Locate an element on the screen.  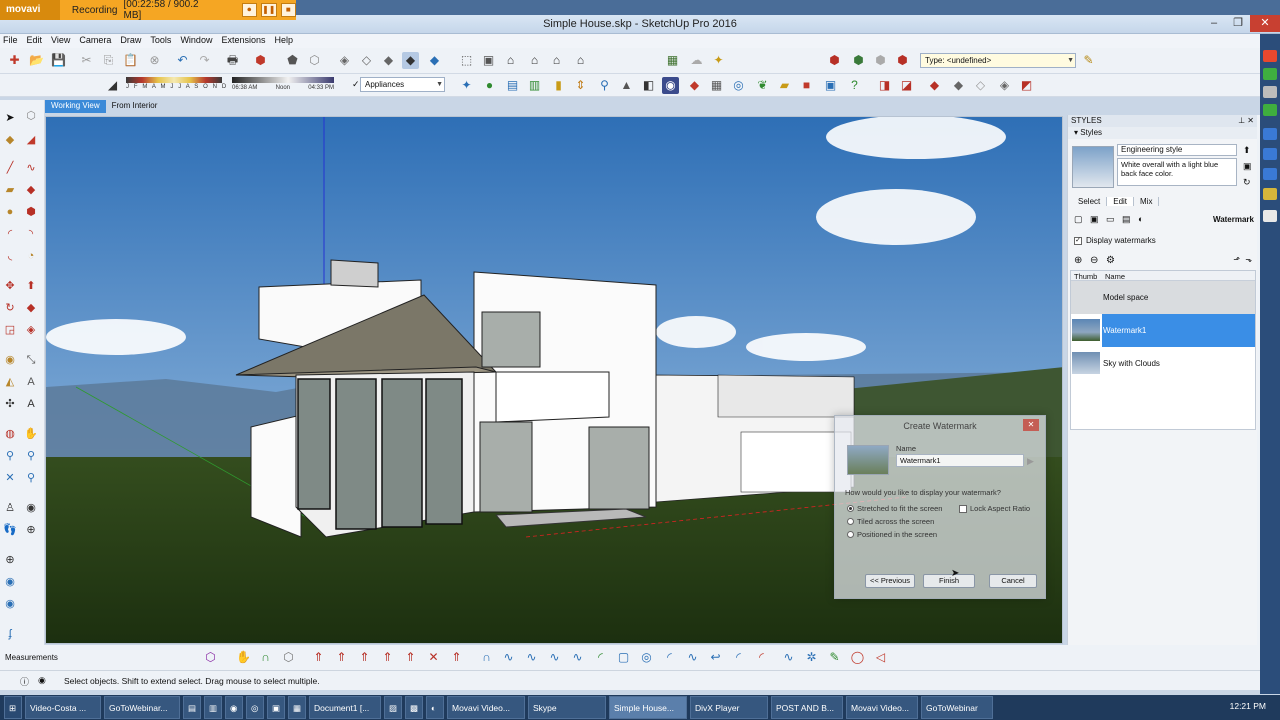
zoom-extents-icon: ⚲ is located at coordinates (604, 85).